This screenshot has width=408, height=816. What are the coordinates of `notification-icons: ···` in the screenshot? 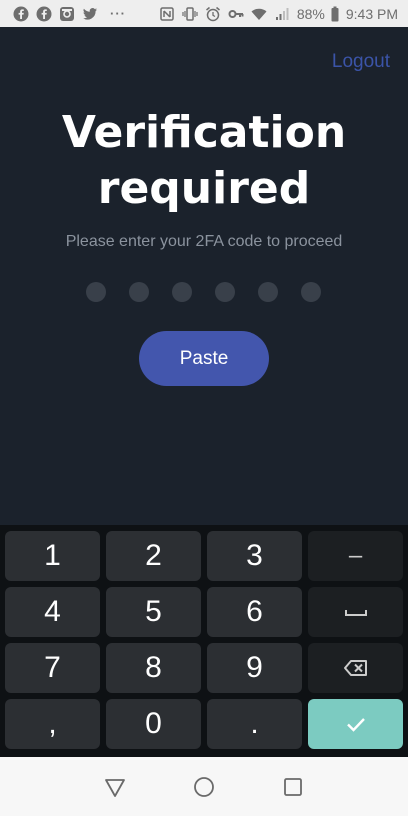 It's located at (69, 13).